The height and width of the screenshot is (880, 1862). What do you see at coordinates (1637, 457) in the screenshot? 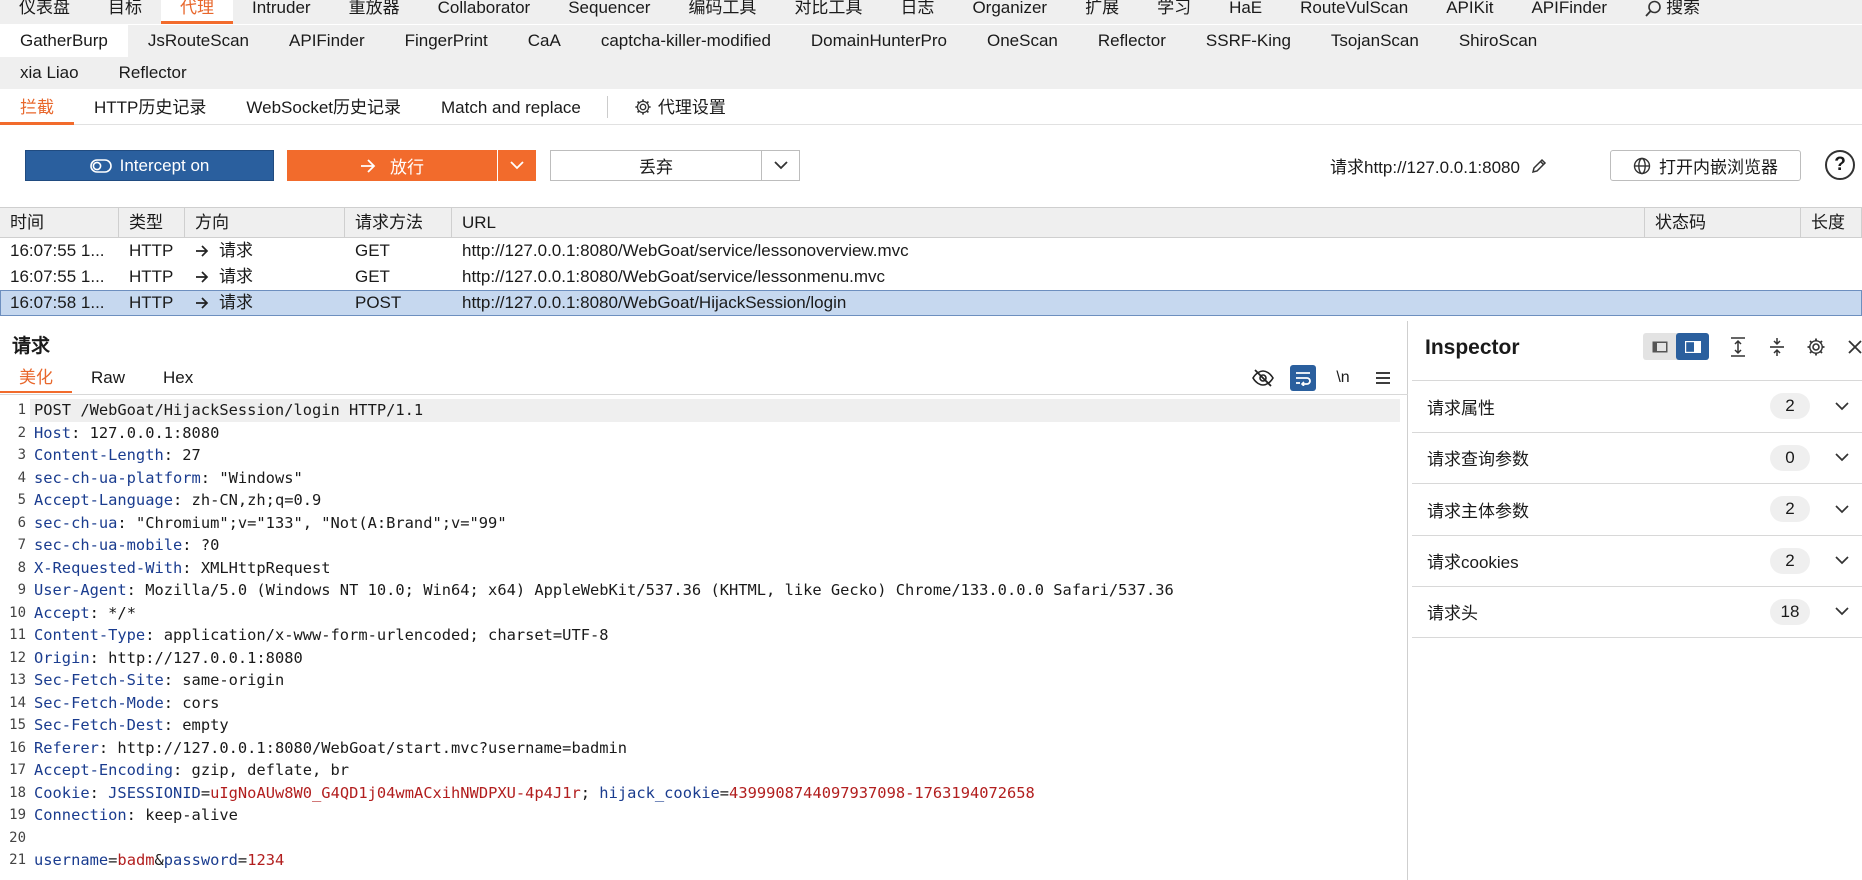
I see `inspector-section: 请求查询参数 0` at bounding box center [1637, 457].